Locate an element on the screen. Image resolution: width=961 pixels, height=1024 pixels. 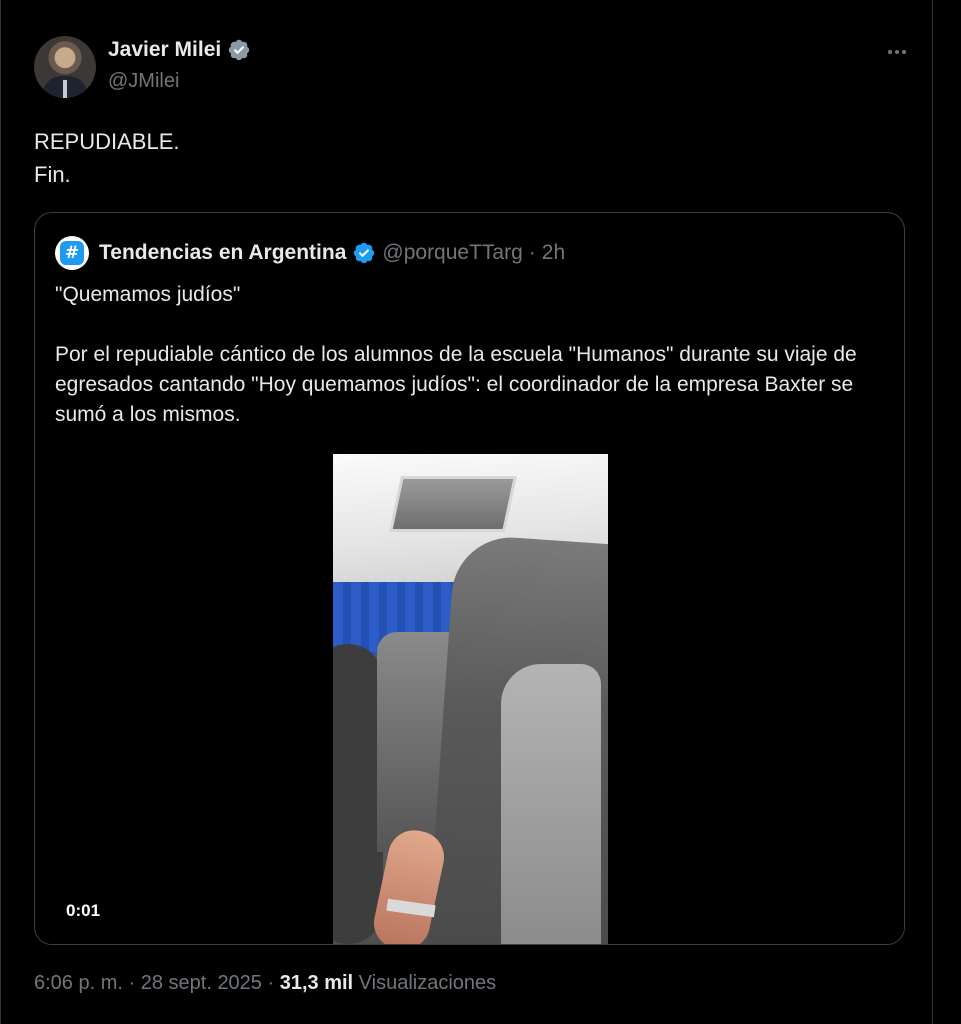
tweet-text-line: Fin. is located at coordinates (52, 174).